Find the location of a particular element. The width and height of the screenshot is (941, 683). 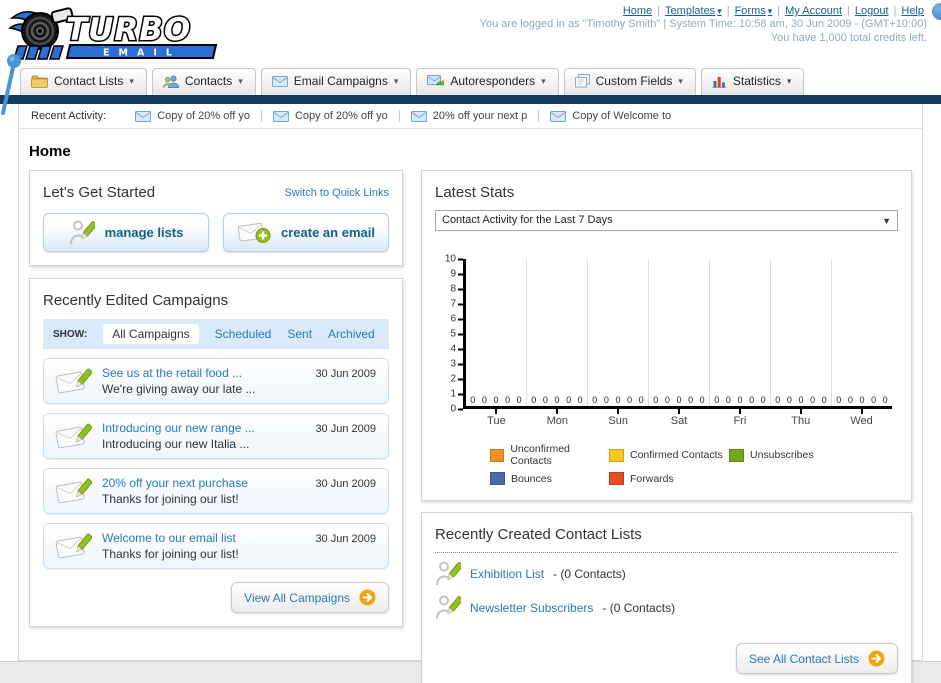

y-tick-label: 2 is located at coordinates (453, 379).